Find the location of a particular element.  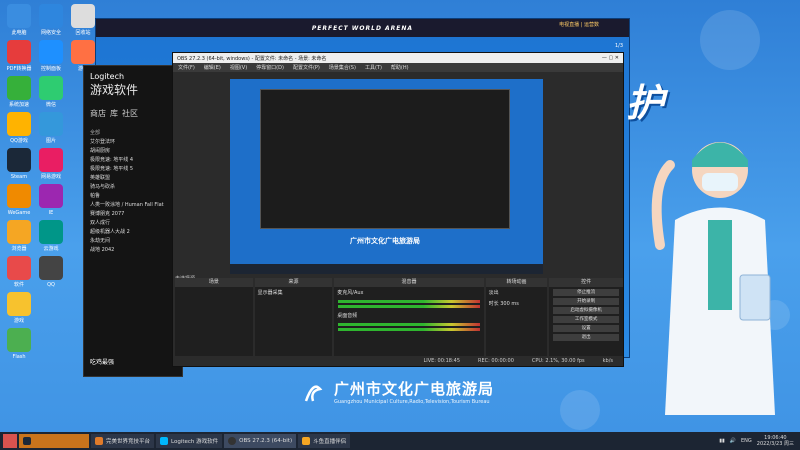

studio-mode-button: 工作室模式 is located at coordinates (586, 319).